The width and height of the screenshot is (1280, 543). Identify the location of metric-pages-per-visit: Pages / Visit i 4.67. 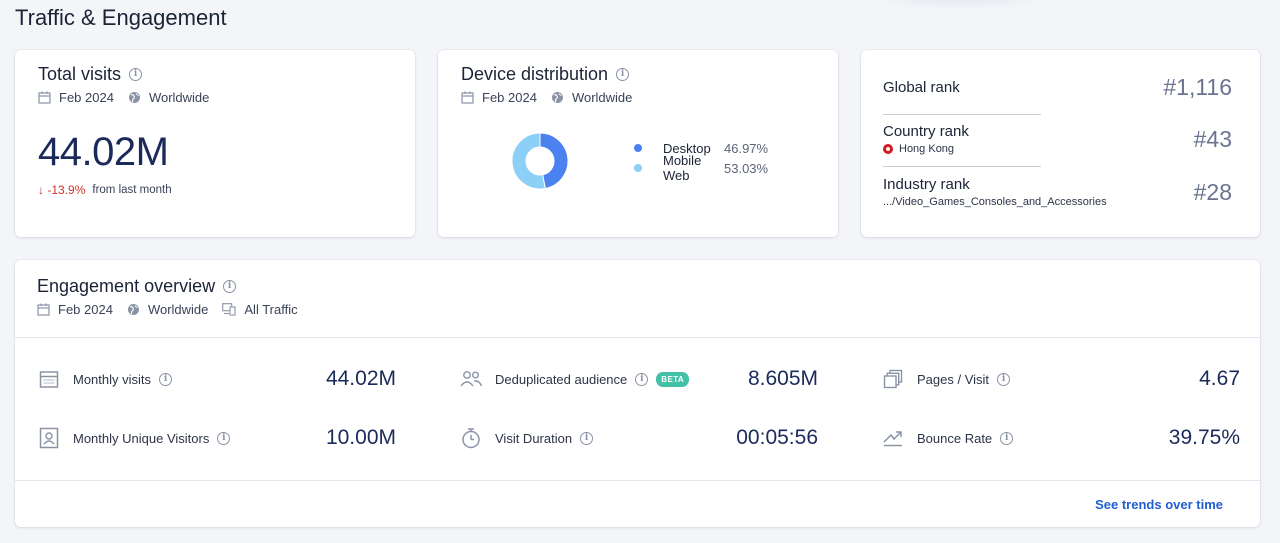
(1060, 379).